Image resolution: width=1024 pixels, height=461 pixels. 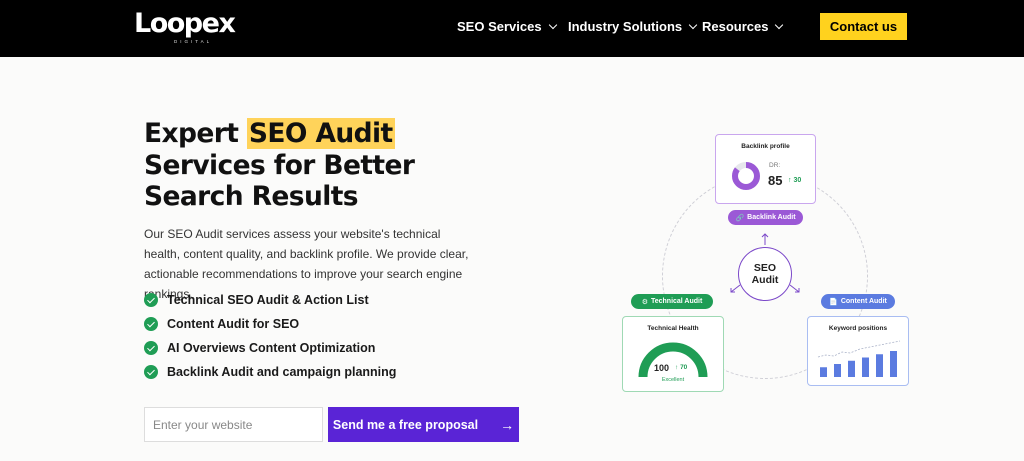 I want to click on contact-us-button: Contact us, so click(x=863, y=26).